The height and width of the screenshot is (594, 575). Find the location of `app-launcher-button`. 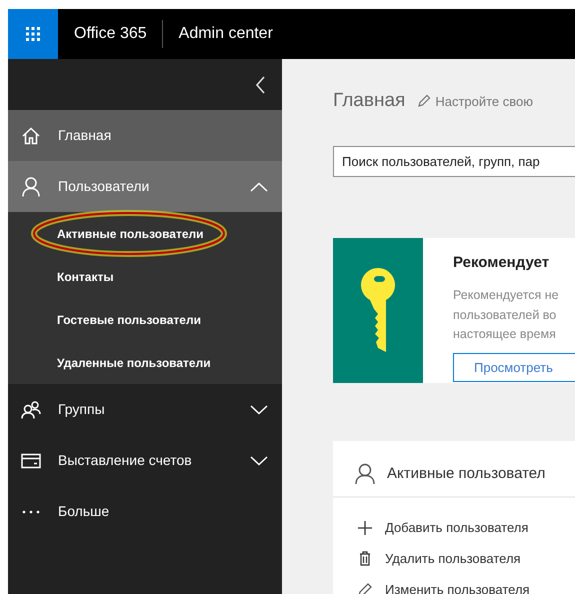

app-launcher-button is located at coordinates (33, 34).